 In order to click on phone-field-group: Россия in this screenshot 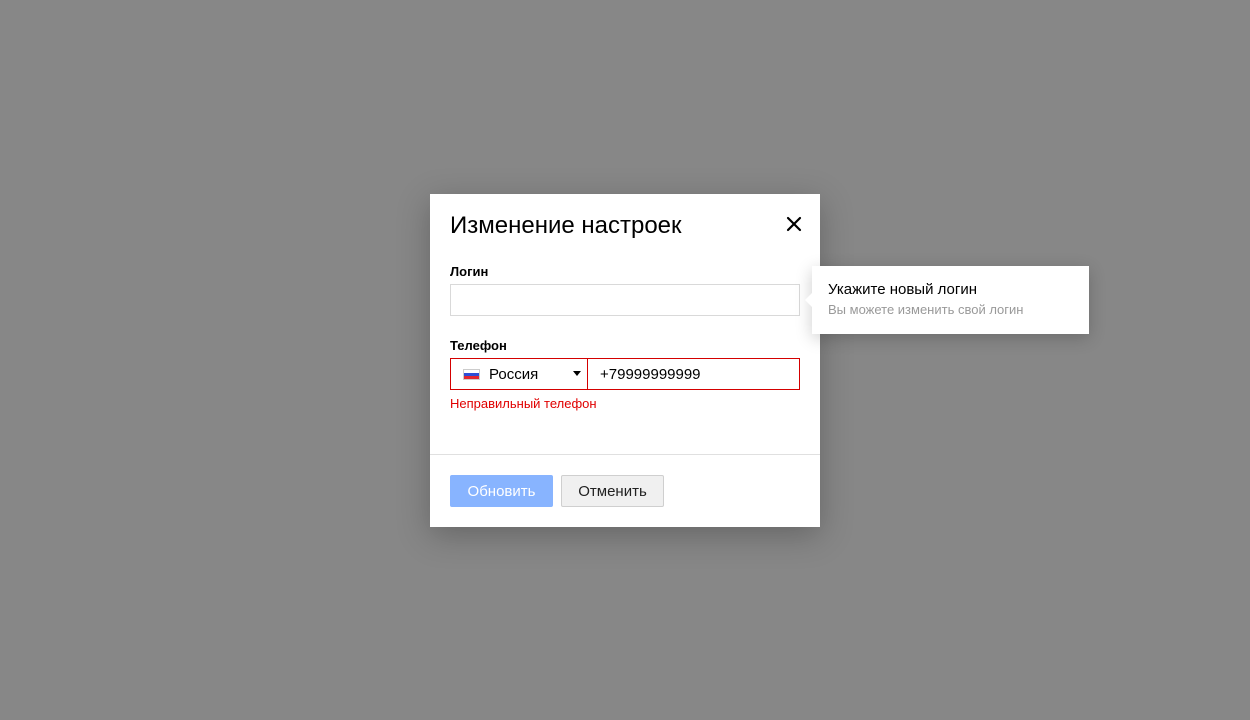, I will do `click(625, 374)`.